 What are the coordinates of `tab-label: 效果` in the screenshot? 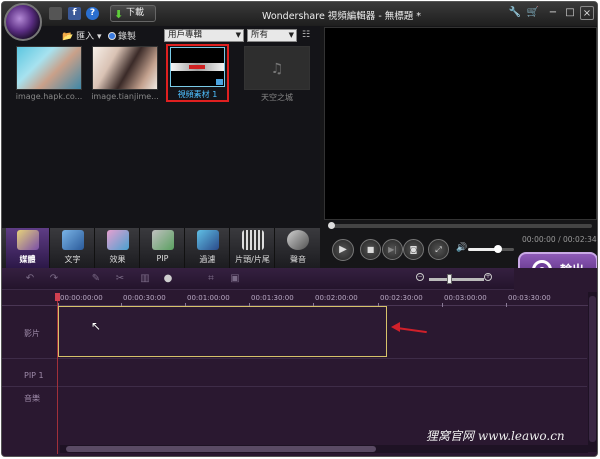 It's located at (117, 259).